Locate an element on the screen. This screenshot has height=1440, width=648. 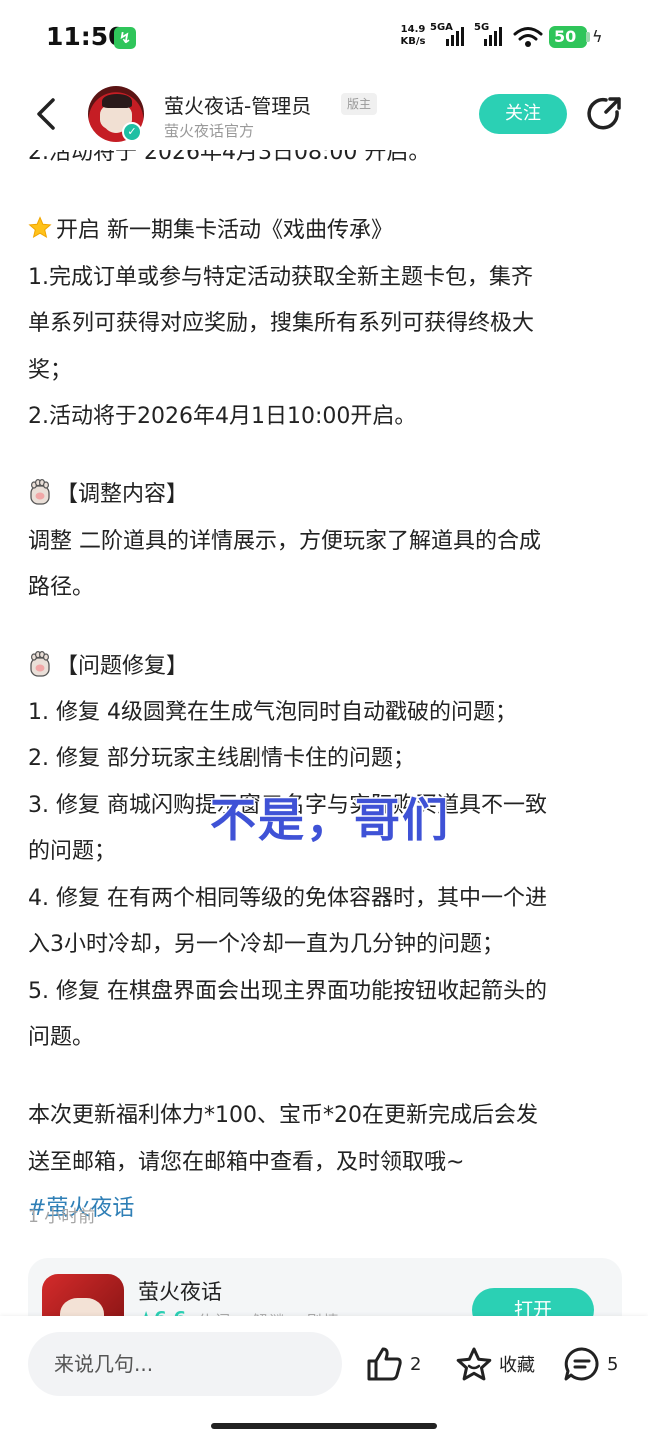
network-speed-unit: KB/s is located at coordinates (413, 41).